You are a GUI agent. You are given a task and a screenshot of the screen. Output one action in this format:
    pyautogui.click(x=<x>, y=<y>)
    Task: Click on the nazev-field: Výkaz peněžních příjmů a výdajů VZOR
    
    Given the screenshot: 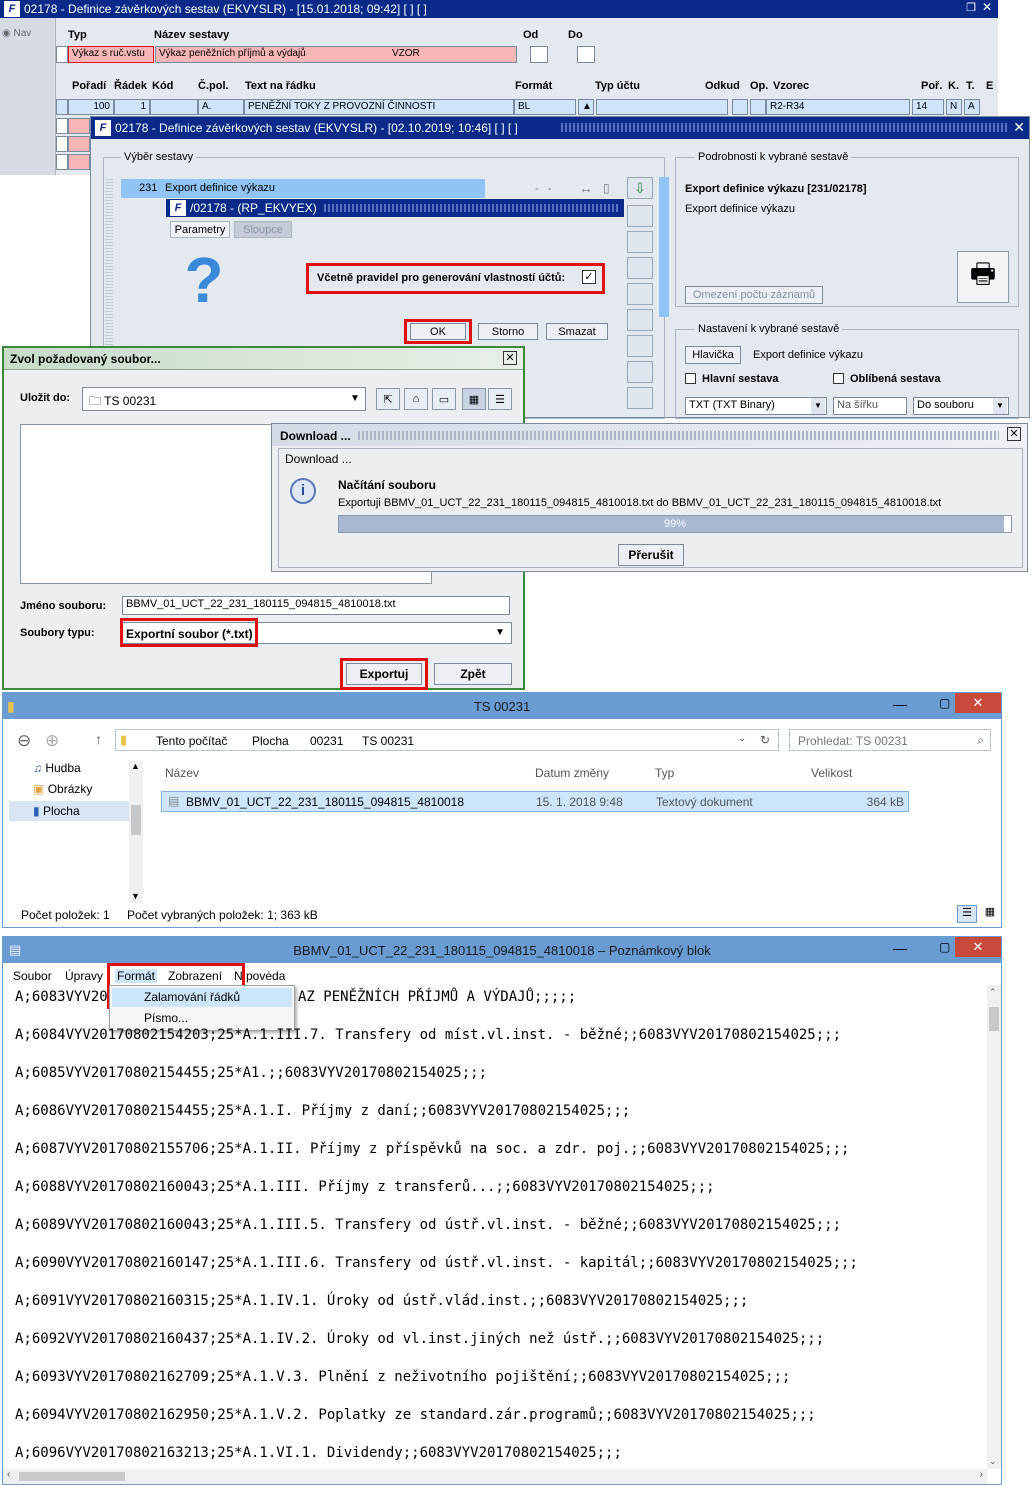 What is the action you would take?
    pyautogui.click(x=336, y=54)
    